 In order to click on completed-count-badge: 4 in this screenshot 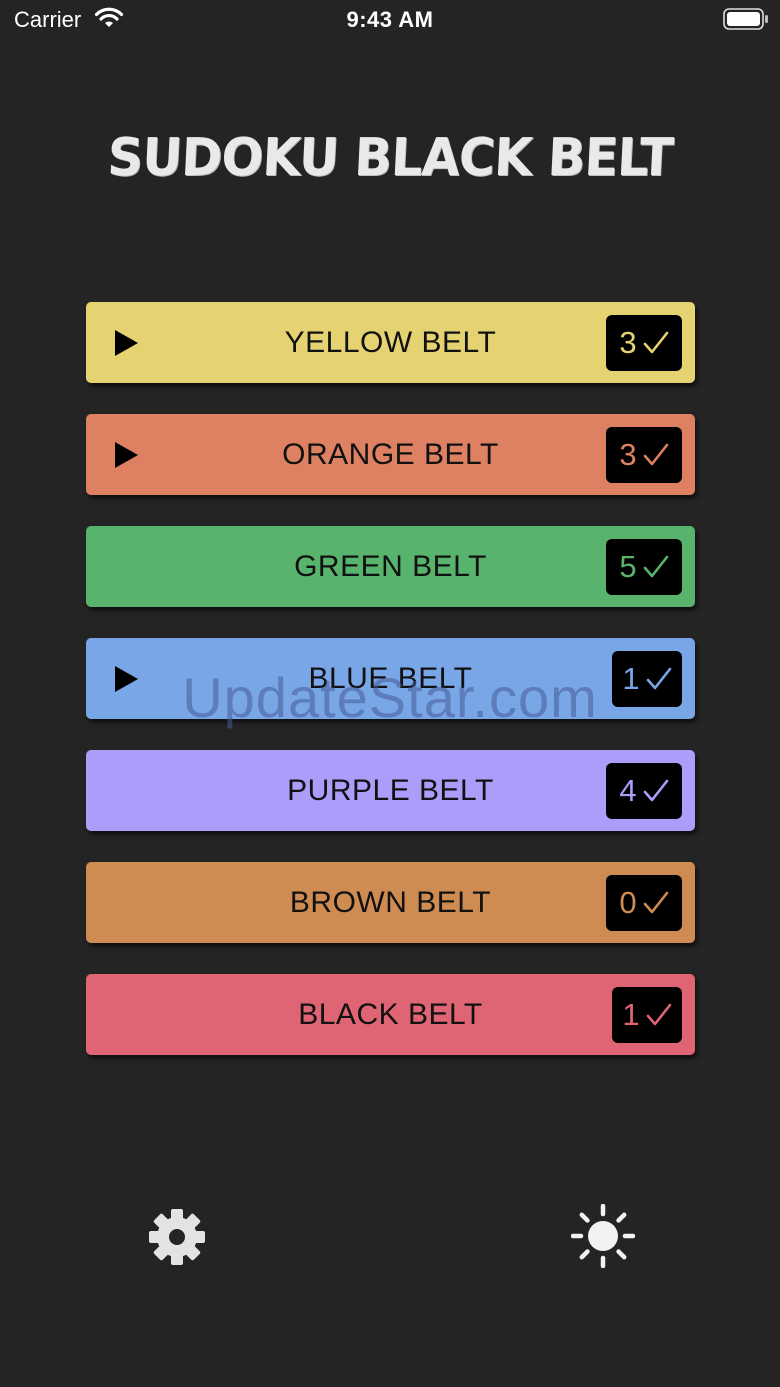, I will do `click(644, 791)`.